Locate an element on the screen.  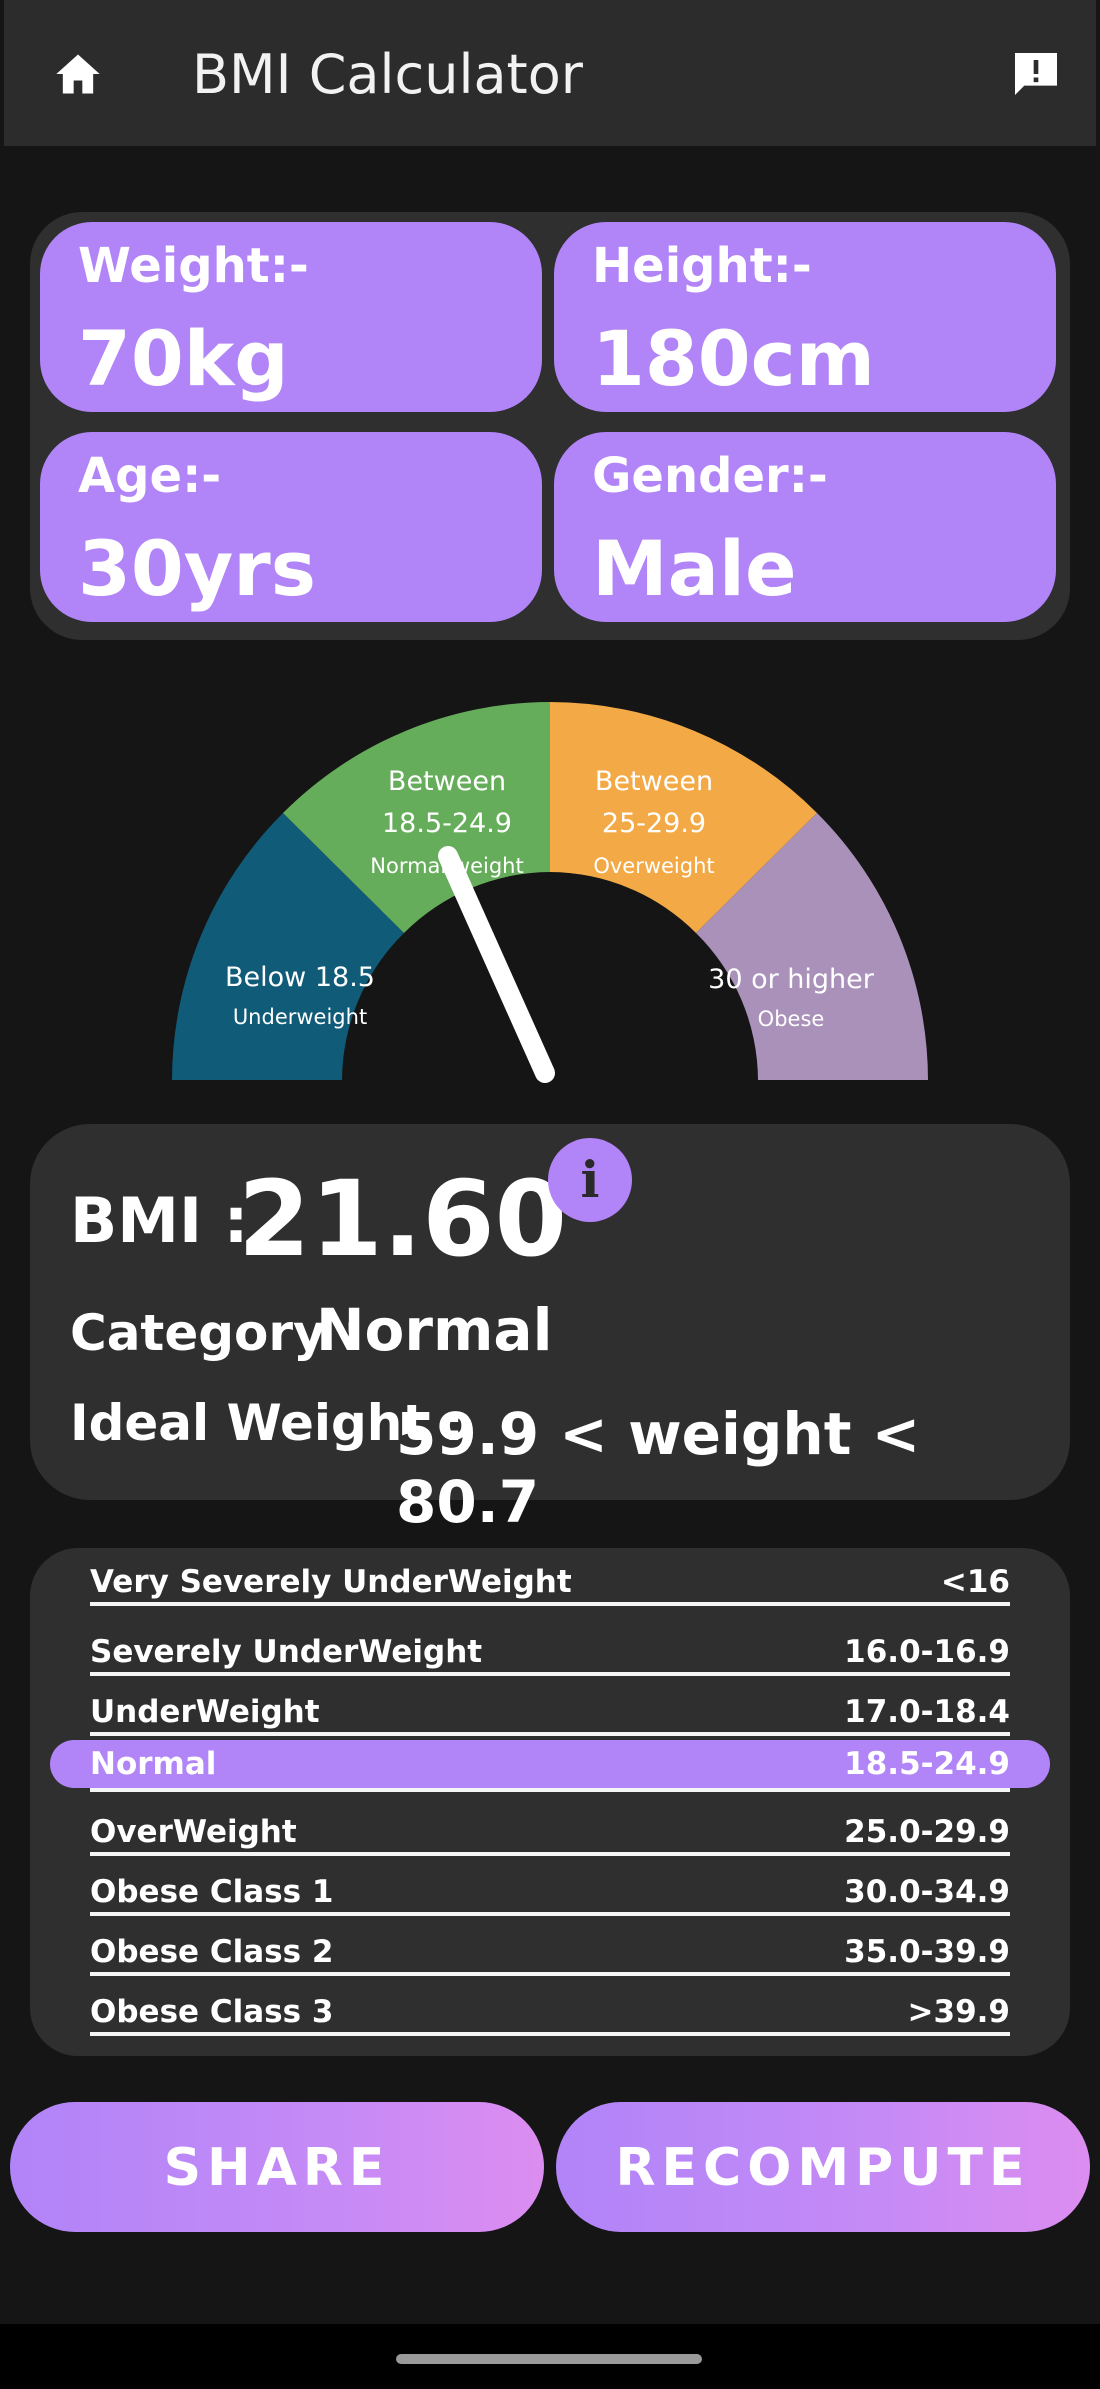
age-label: Age:- is located at coordinates (150, 476).